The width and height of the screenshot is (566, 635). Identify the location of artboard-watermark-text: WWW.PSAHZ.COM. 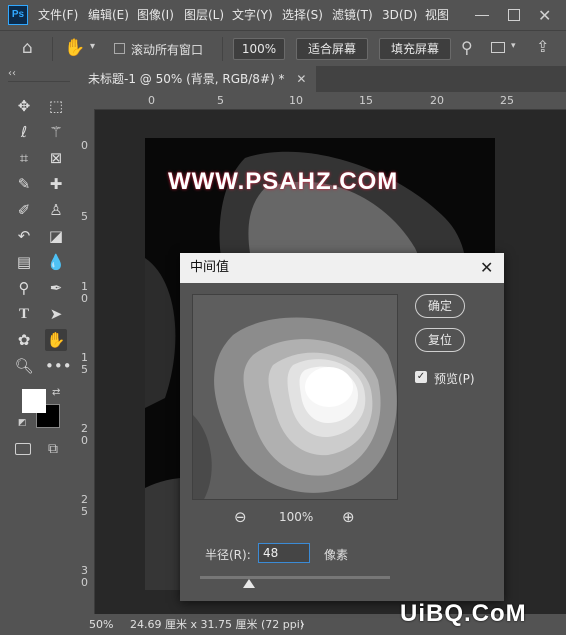
(283, 181).